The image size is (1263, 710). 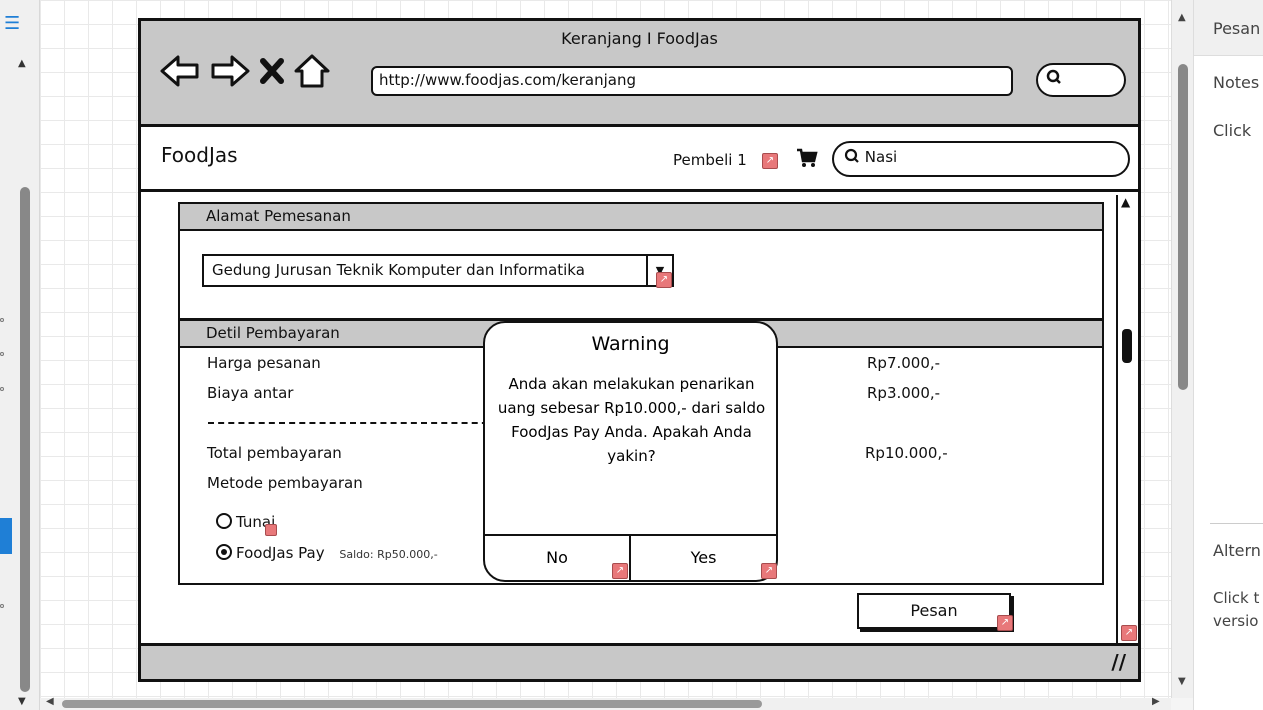 What do you see at coordinates (1127, 346) in the screenshot?
I see `page-scroll-thumb` at bounding box center [1127, 346].